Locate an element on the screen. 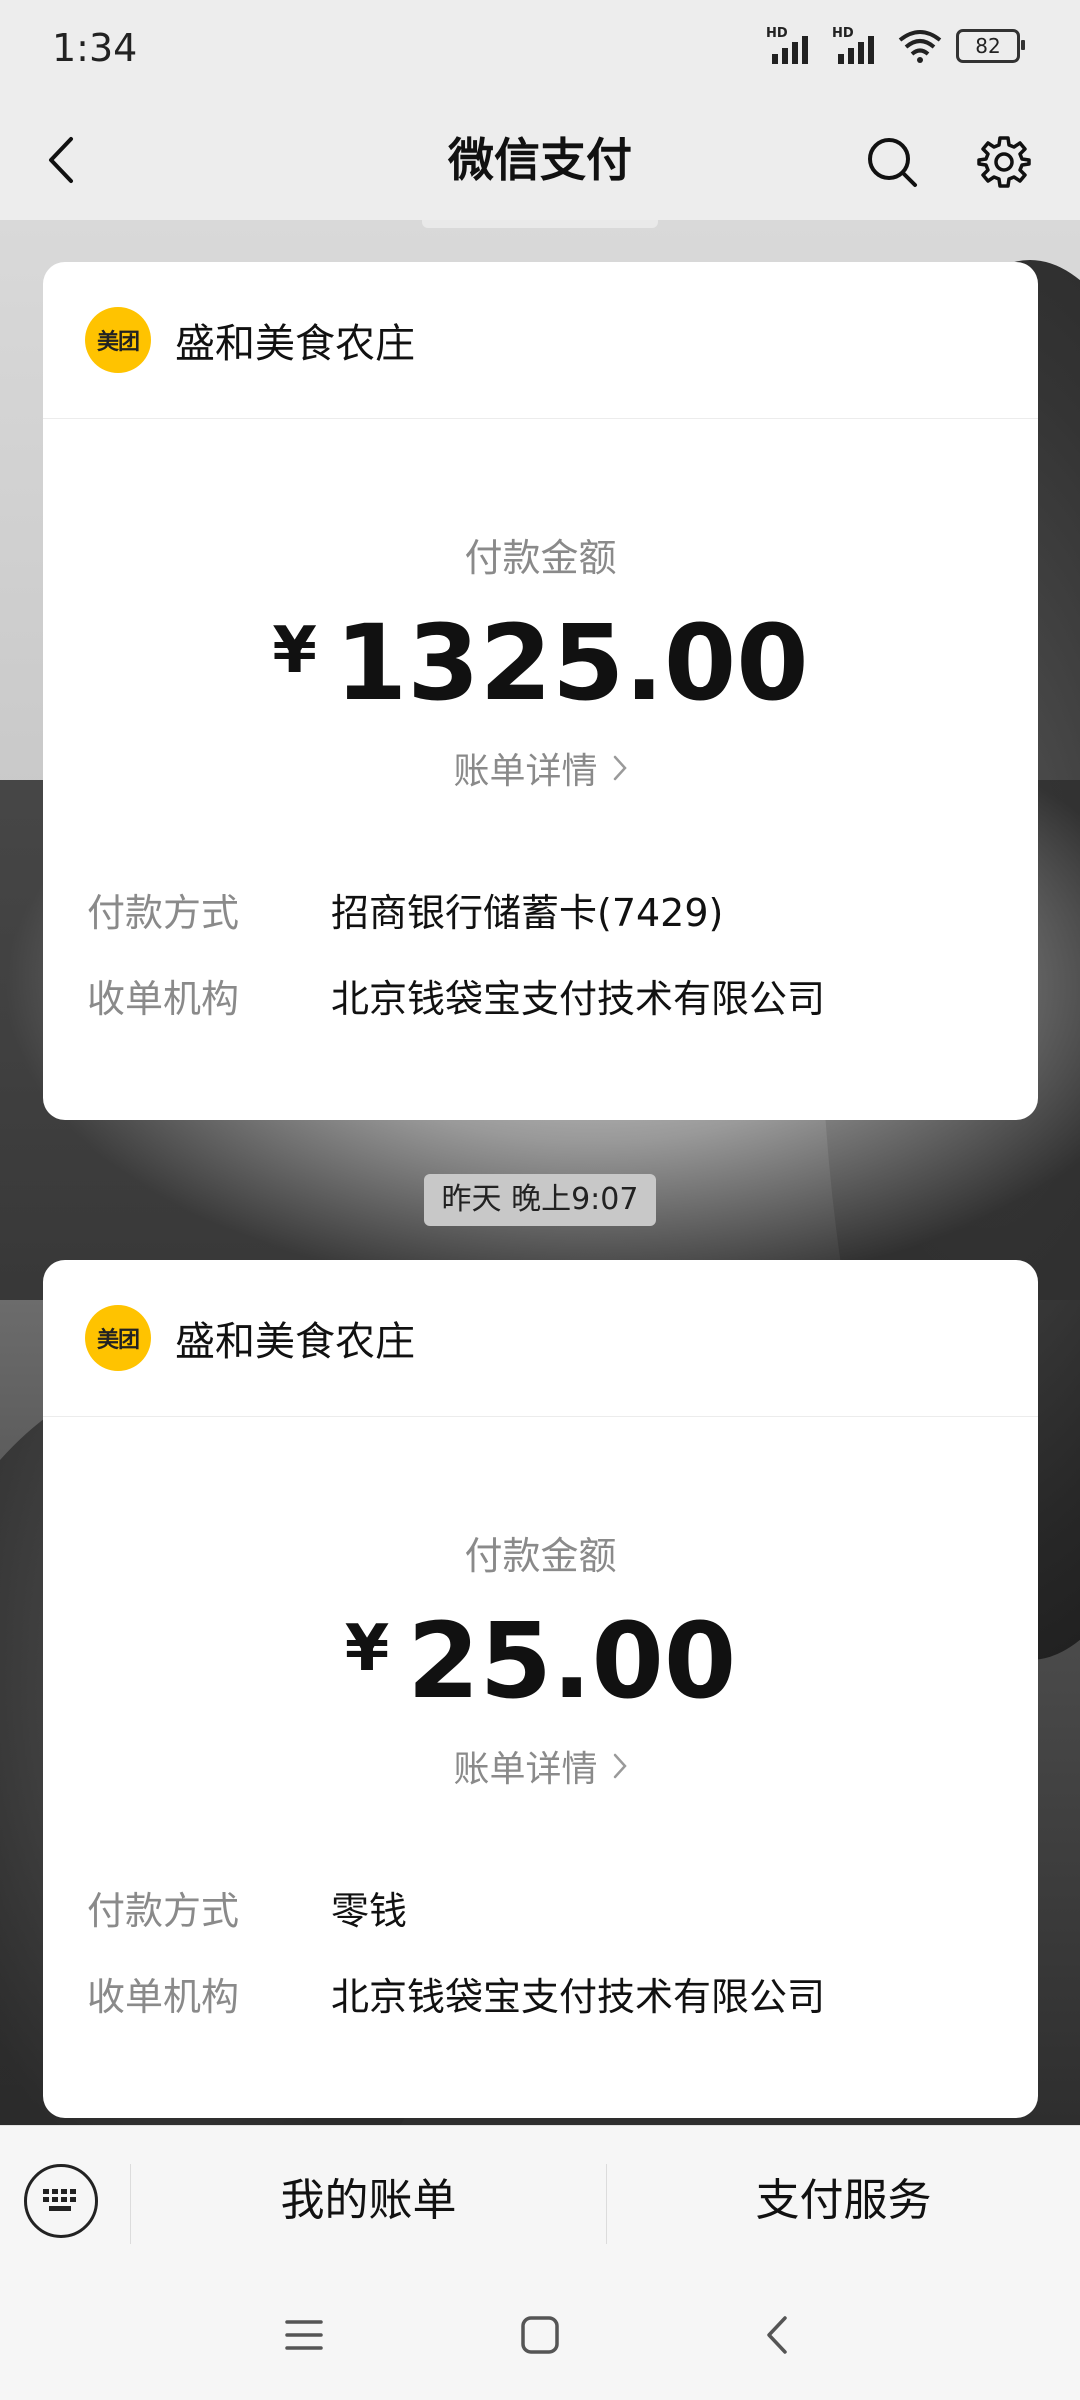  payment-info: 付款方式 零钱 收单机构 北京钱袋宝支付技术有限公司 is located at coordinates (540, 1950).